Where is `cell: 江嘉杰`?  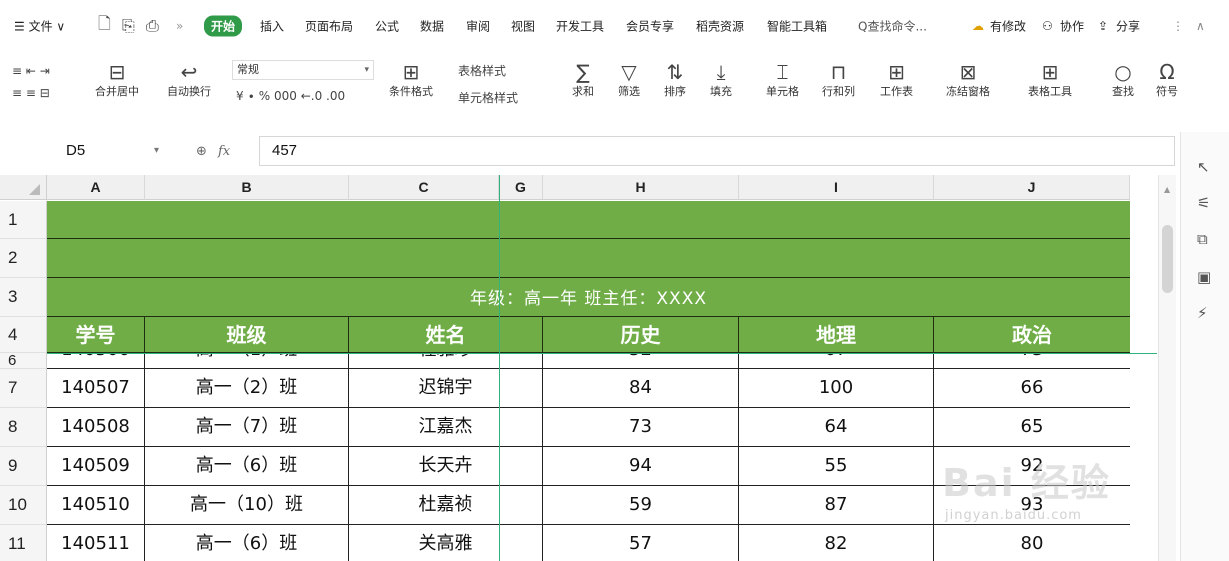
cell: 江嘉杰 is located at coordinates (446, 427).